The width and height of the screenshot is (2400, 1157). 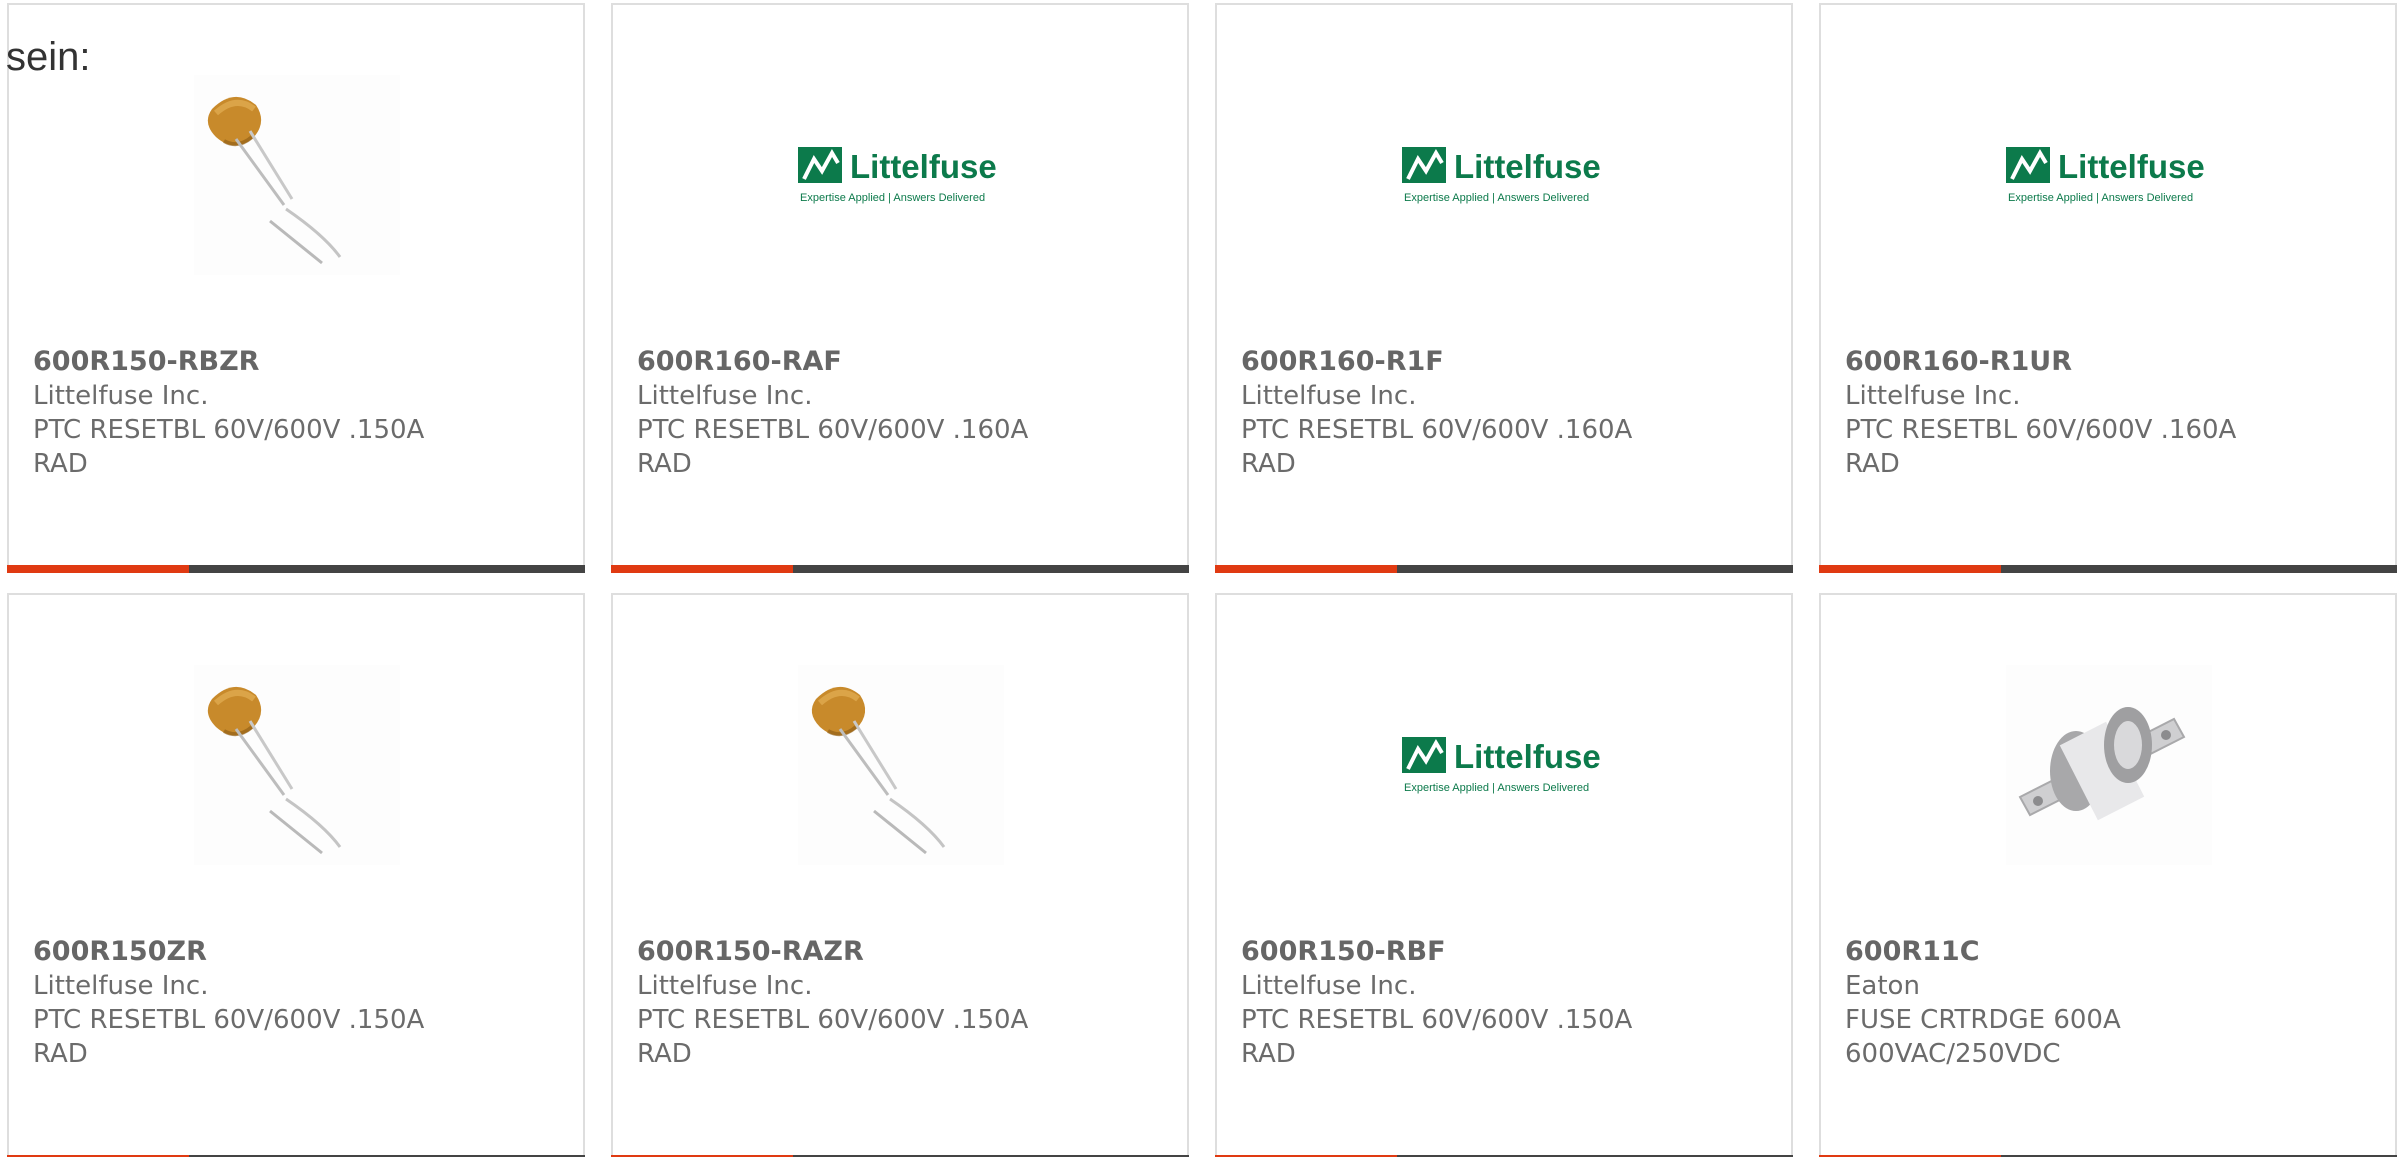 What do you see at coordinates (1504, 952) in the screenshot?
I see `product-part-number: 600R150-RBF` at bounding box center [1504, 952].